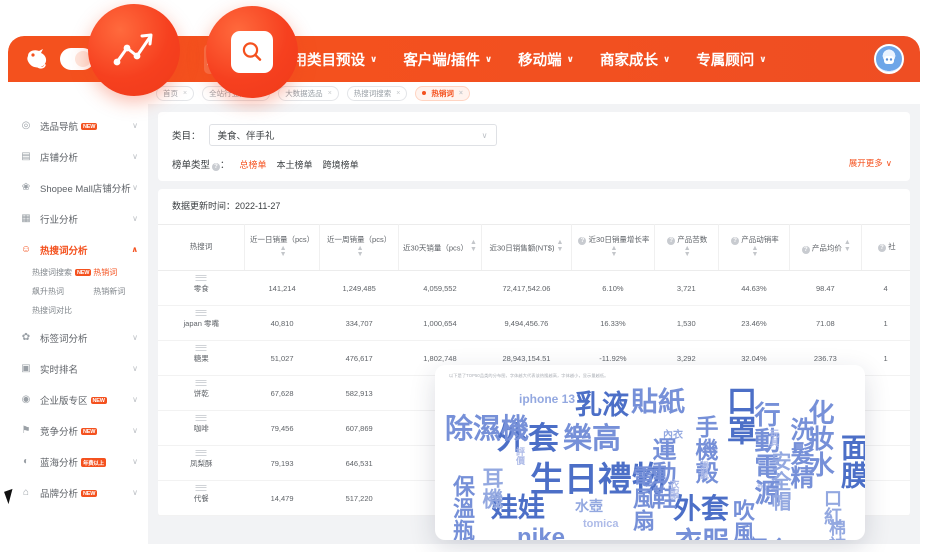 The height and width of the screenshot is (552, 928). I want to click on cell-keyword: 糖果, so click(201, 358).